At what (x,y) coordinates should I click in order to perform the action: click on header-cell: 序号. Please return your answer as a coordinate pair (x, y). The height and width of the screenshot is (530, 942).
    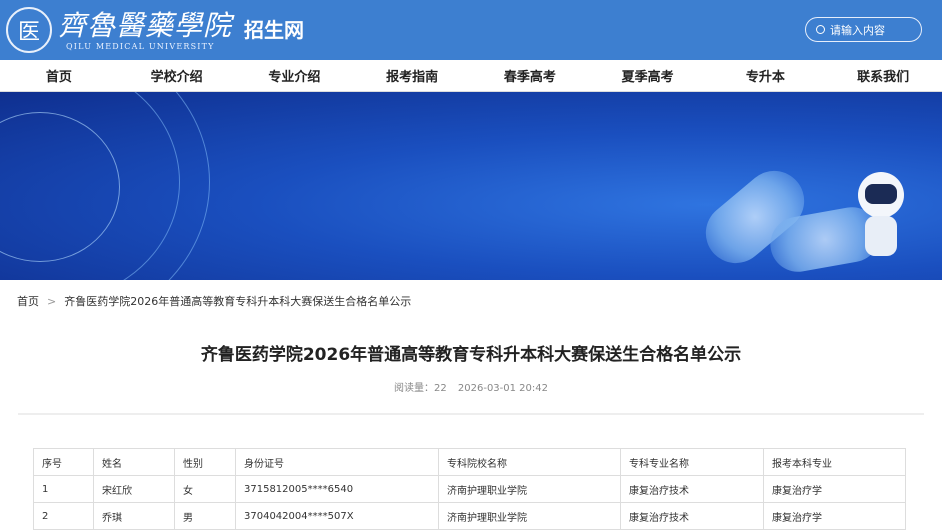
    Looking at the image, I should click on (63, 462).